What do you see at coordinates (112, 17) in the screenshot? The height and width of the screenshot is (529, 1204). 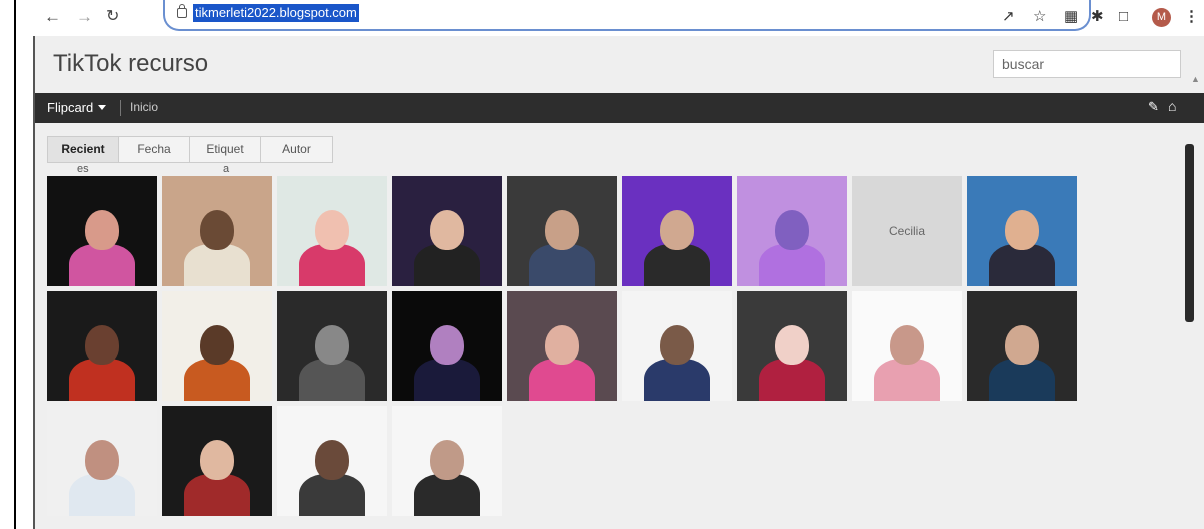 I see `reload-icon: ↻` at bounding box center [112, 17].